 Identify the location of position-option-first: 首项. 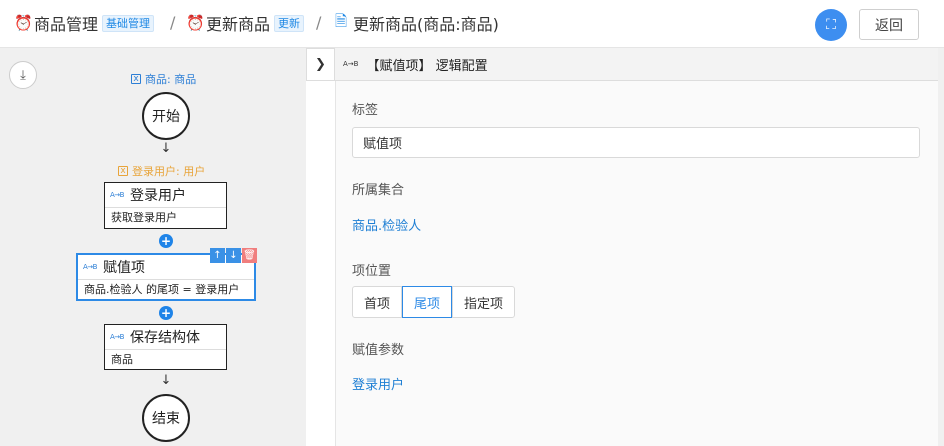
(377, 302).